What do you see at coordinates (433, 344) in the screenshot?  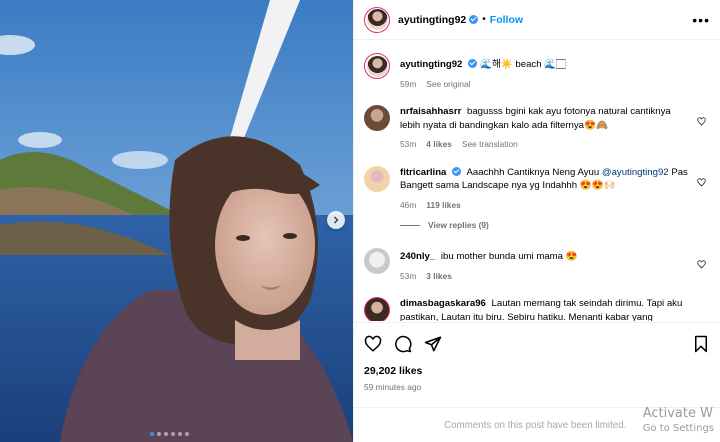 I see `share-icon` at bounding box center [433, 344].